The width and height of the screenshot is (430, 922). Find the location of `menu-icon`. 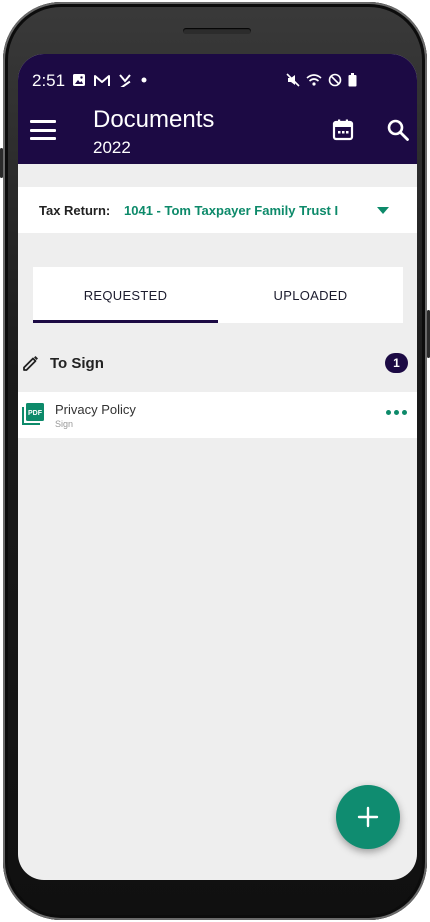

menu-icon is located at coordinates (43, 130).